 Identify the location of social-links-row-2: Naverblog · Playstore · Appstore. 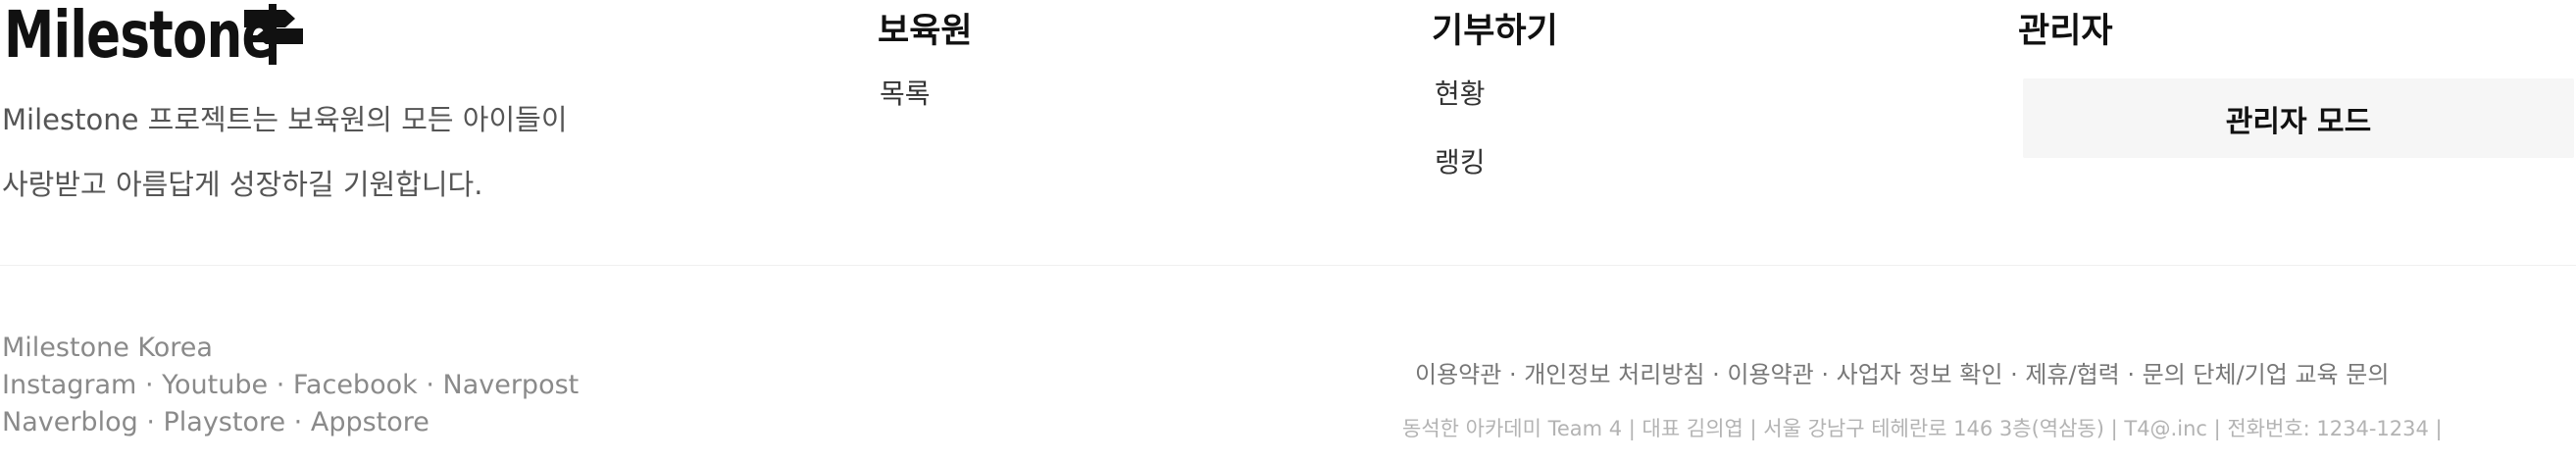
(216, 422).